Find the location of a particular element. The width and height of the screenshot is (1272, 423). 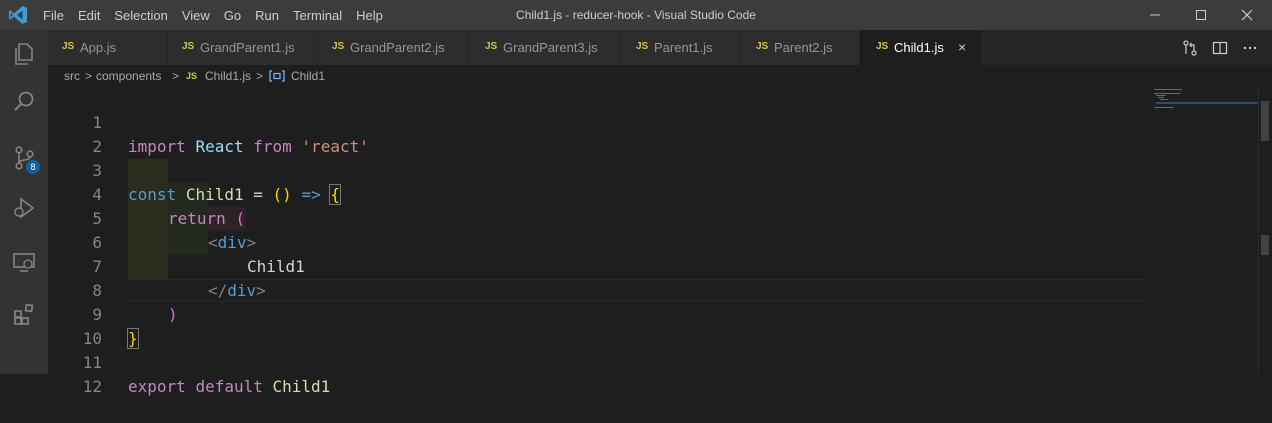

maximize-button is located at coordinates (1201, 15).